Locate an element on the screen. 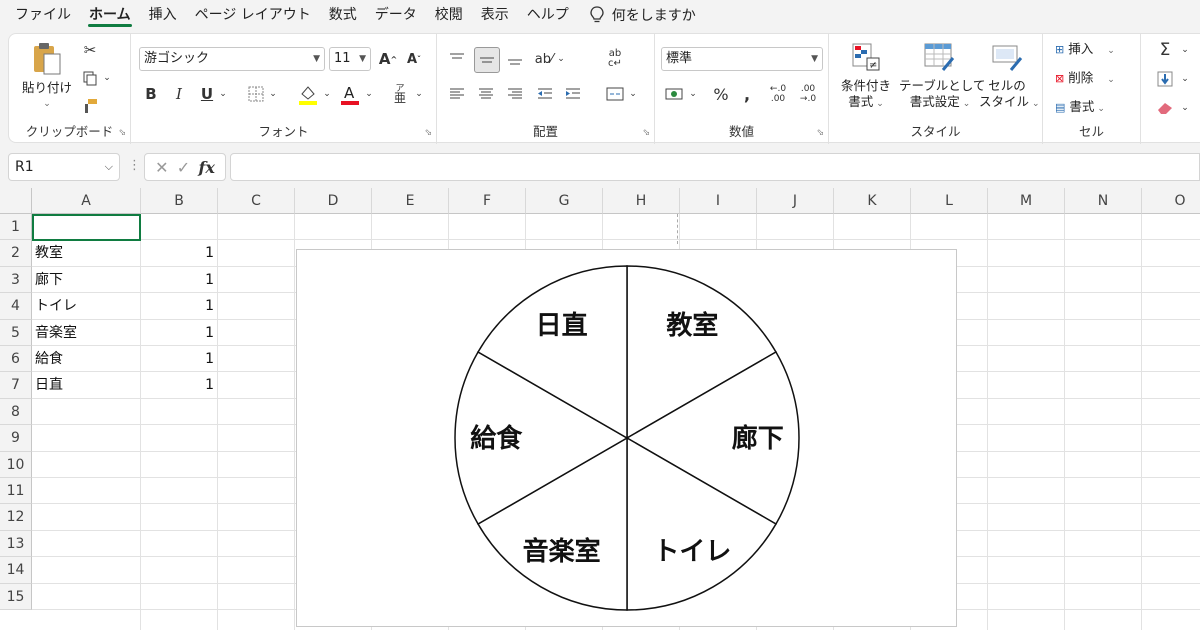 The height and width of the screenshot is (630, 1200). align-bottom-icon is located at coordinates (515, 59).